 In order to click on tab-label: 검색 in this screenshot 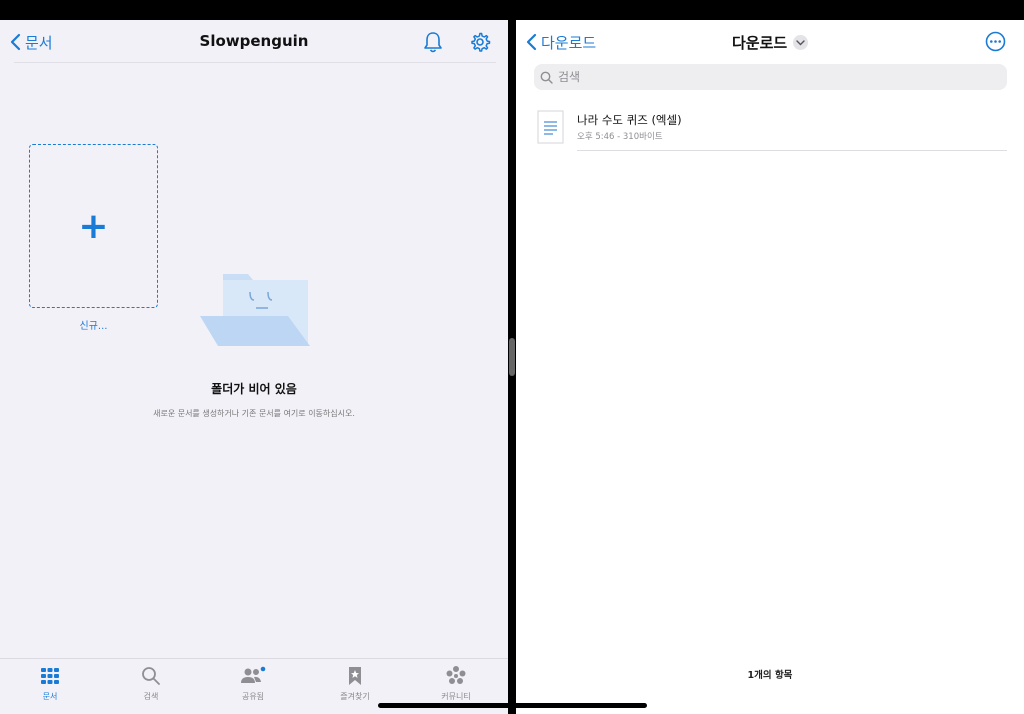, I will do `click(151, 696)`.